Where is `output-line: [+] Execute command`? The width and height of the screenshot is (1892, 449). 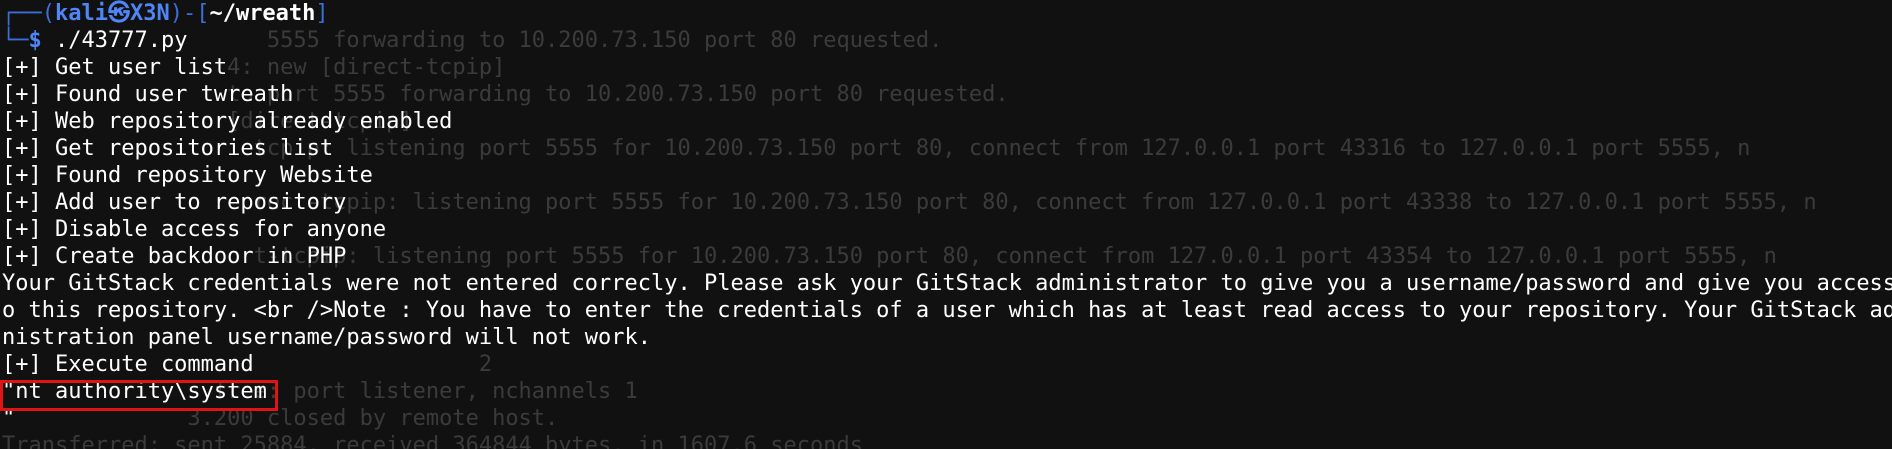 output-line: [+] Execute command is located at coordinates (128, 364).